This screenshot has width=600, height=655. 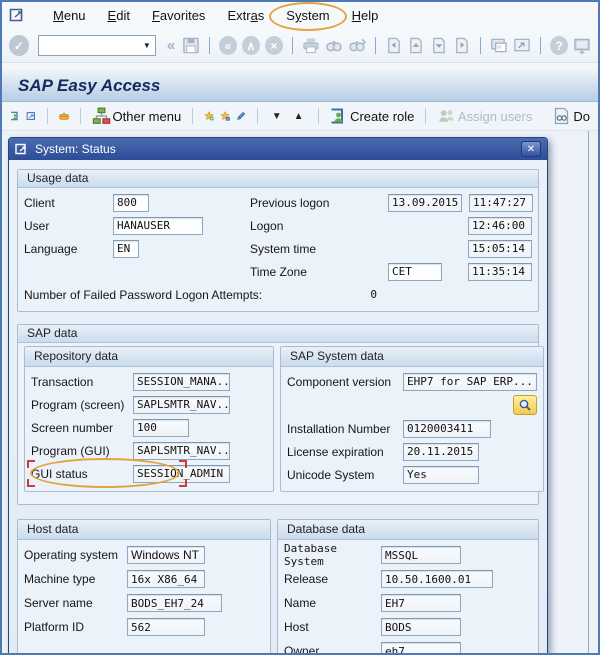 What do you see at coordinates (119, 15) in the screenshot?
I see `menu-item-edit: Edit` at bounding box center [119, 15].